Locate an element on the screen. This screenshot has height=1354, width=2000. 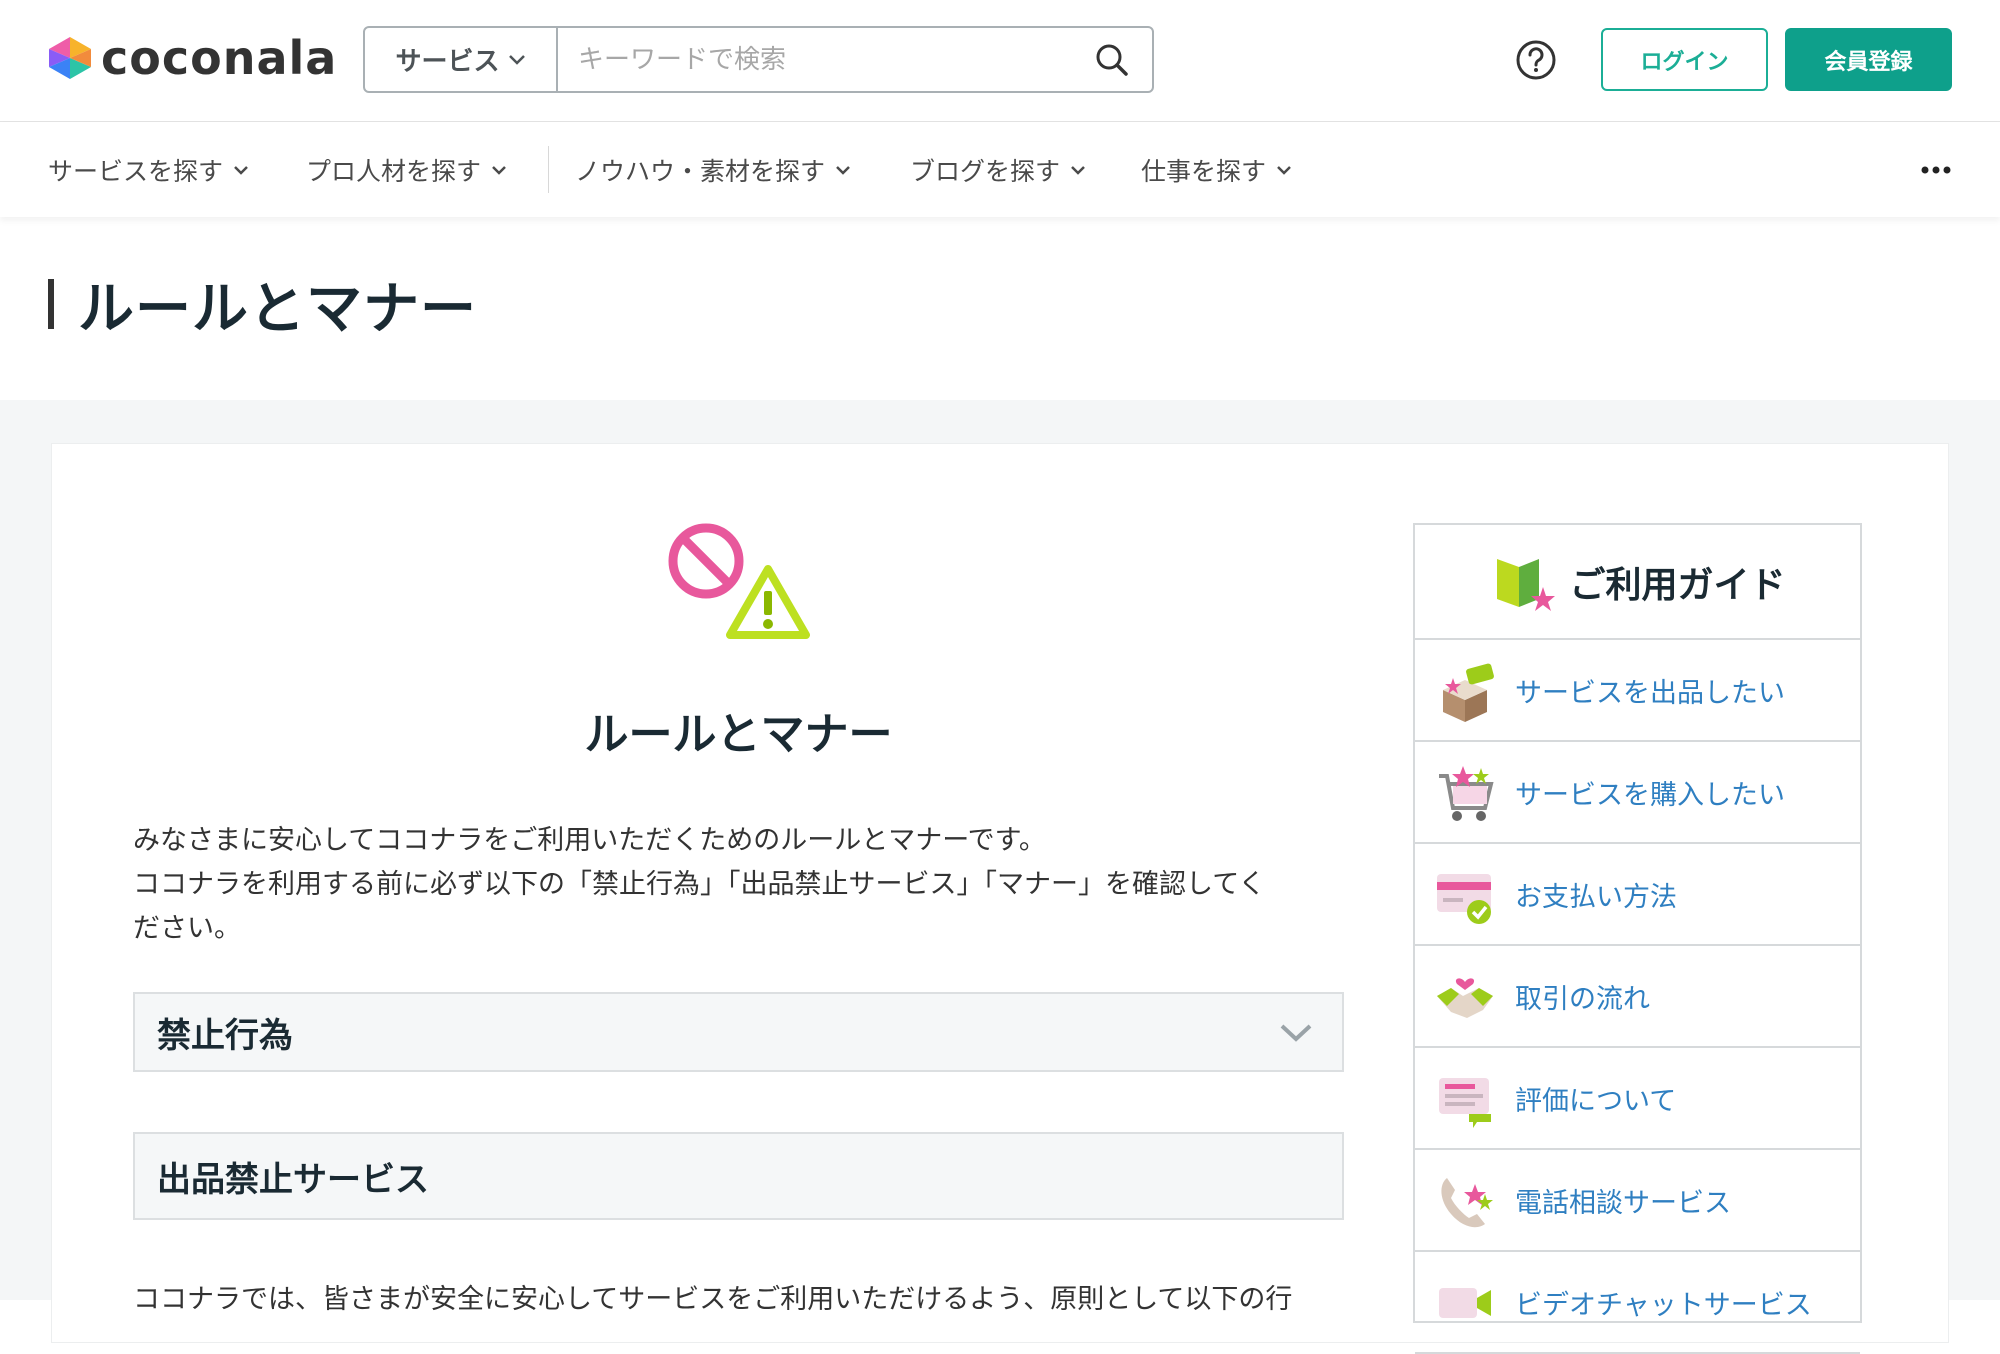
accordion-prohibited-services: 出品禁止サービス is located at coordinates (738, 1176).